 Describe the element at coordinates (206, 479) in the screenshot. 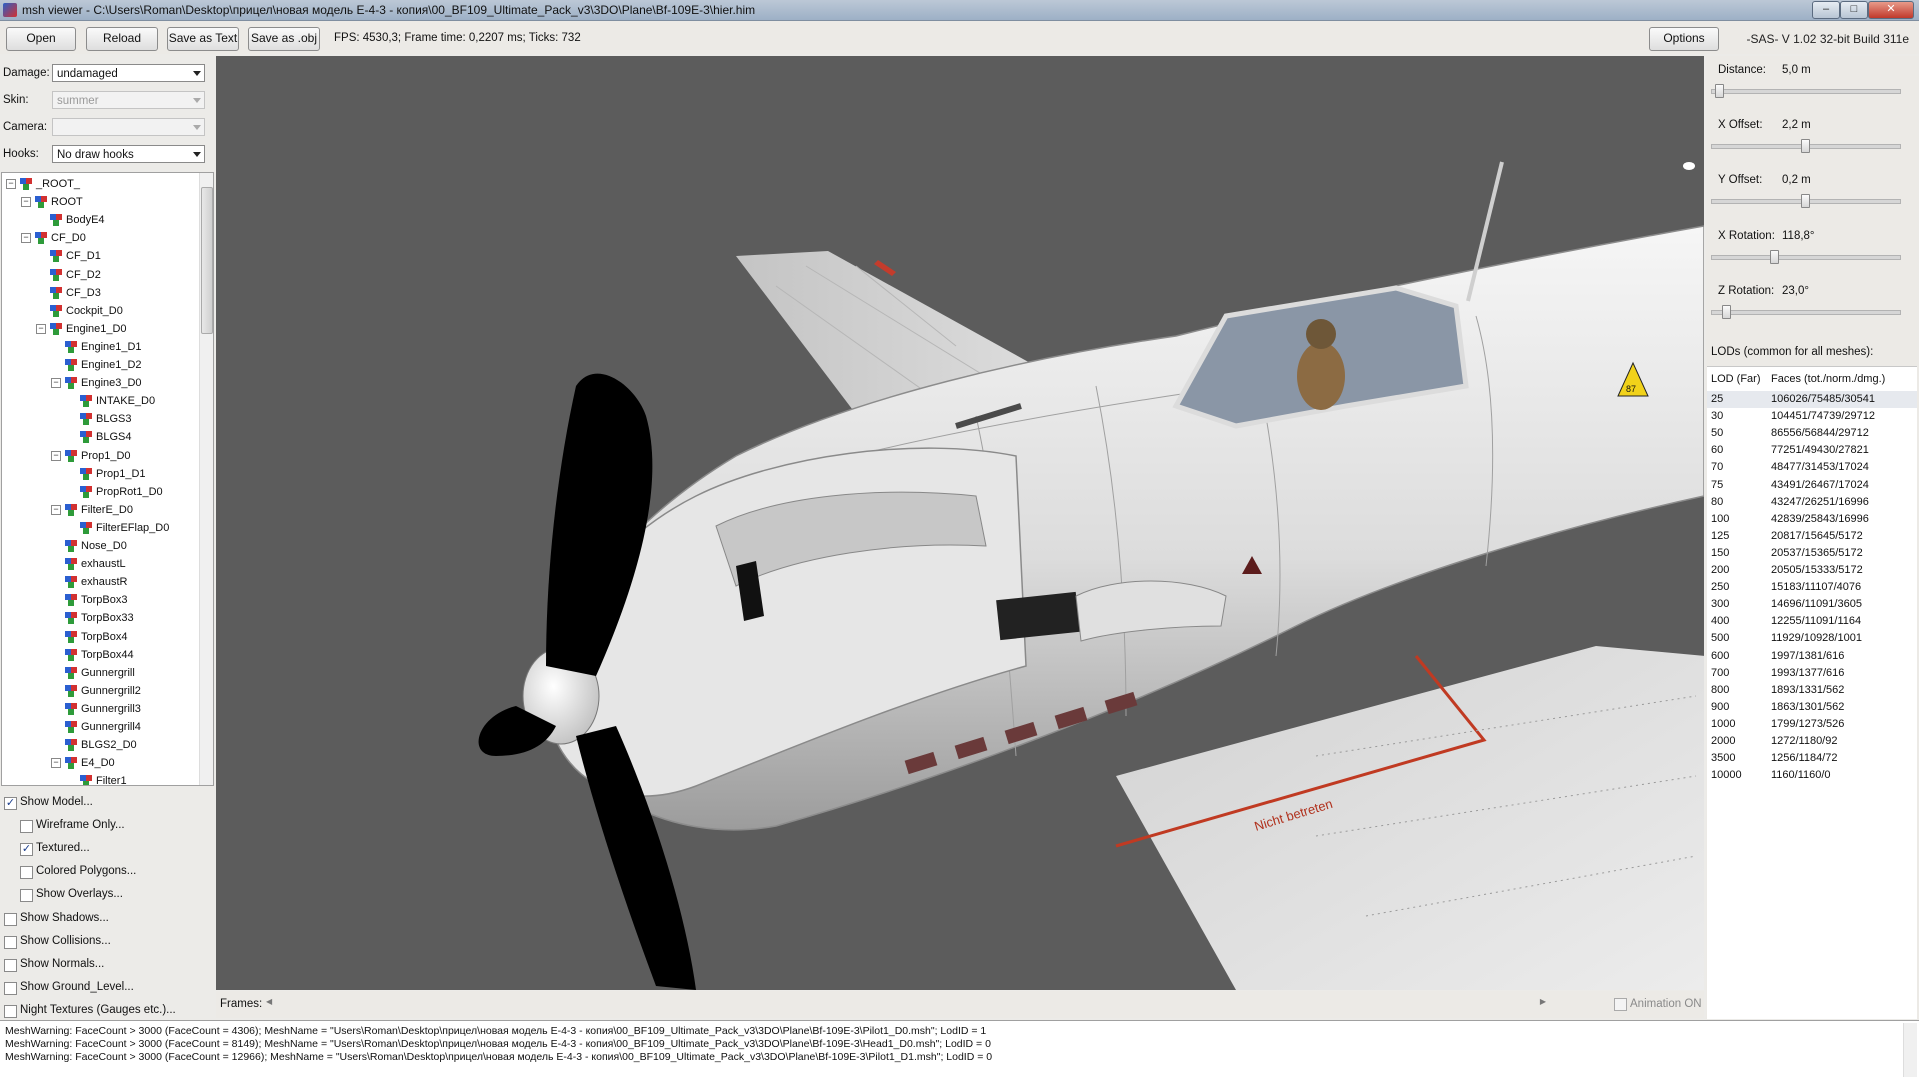

I see `tree-scrollbar` at that location.